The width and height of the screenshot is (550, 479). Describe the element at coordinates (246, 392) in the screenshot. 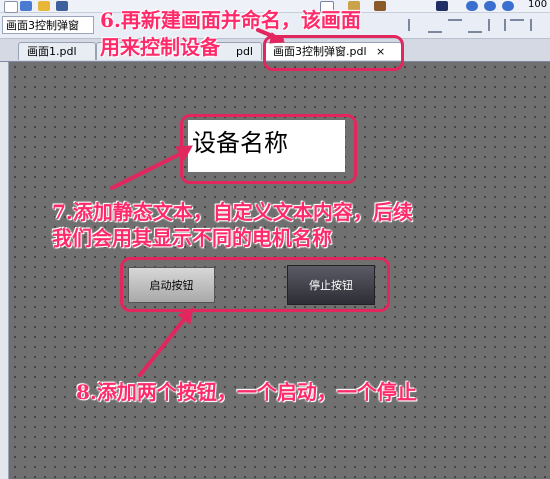

I see `annotation-step8: 8.添加两个按钮，一个启动，一个停止` at that location.